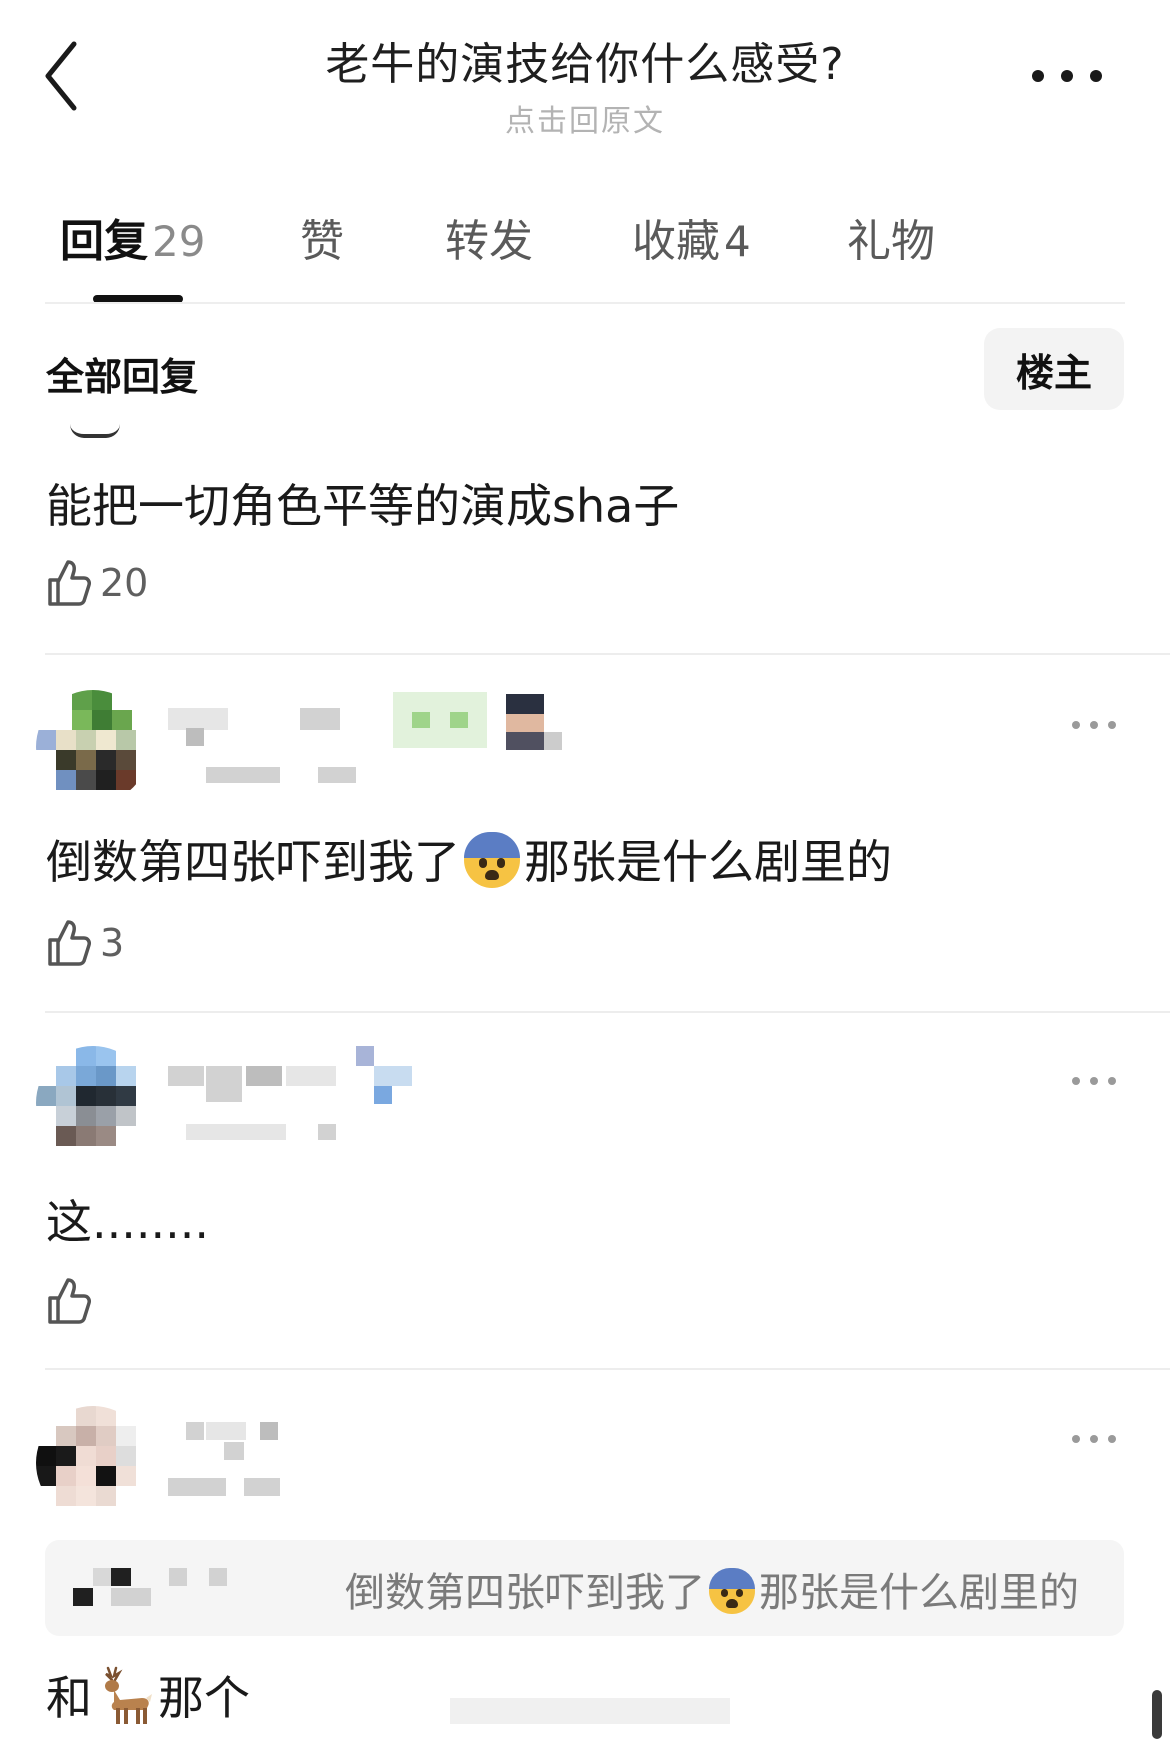 This screenshot has height=1739, width=1170. I want to click on tab-favorites: 收藏4, so click(691, 237).